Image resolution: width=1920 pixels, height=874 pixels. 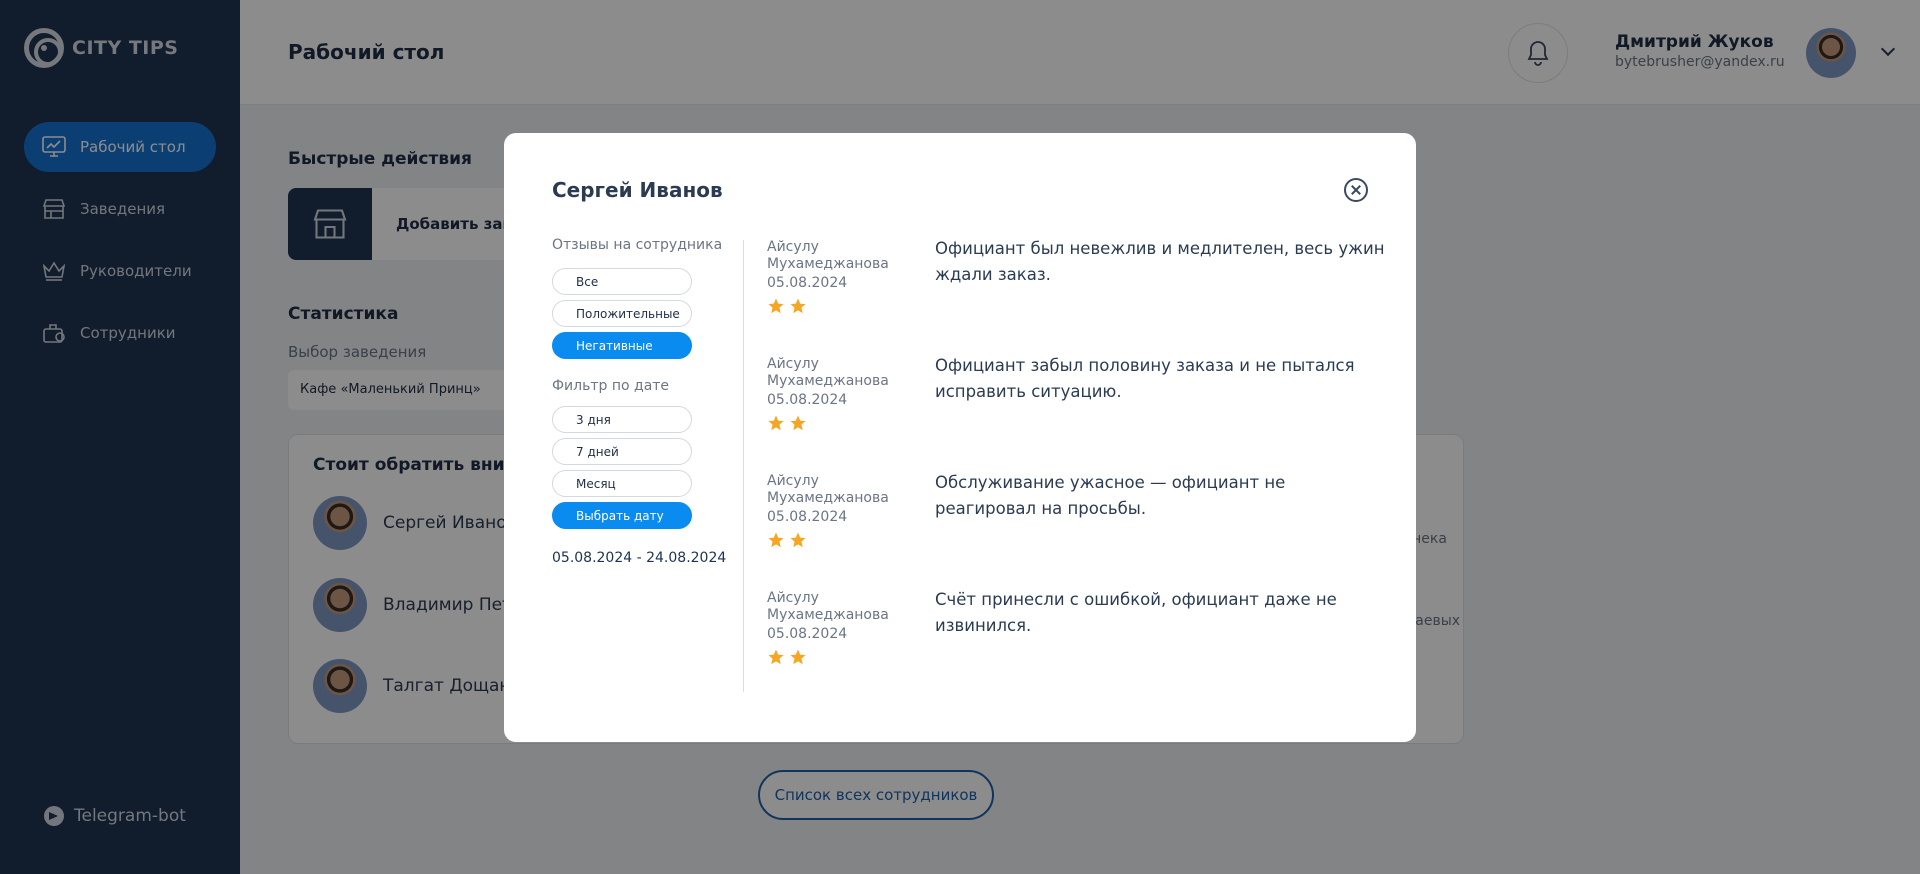 I want to click on filter-positive: Положительные, so click(x=622, y=313).